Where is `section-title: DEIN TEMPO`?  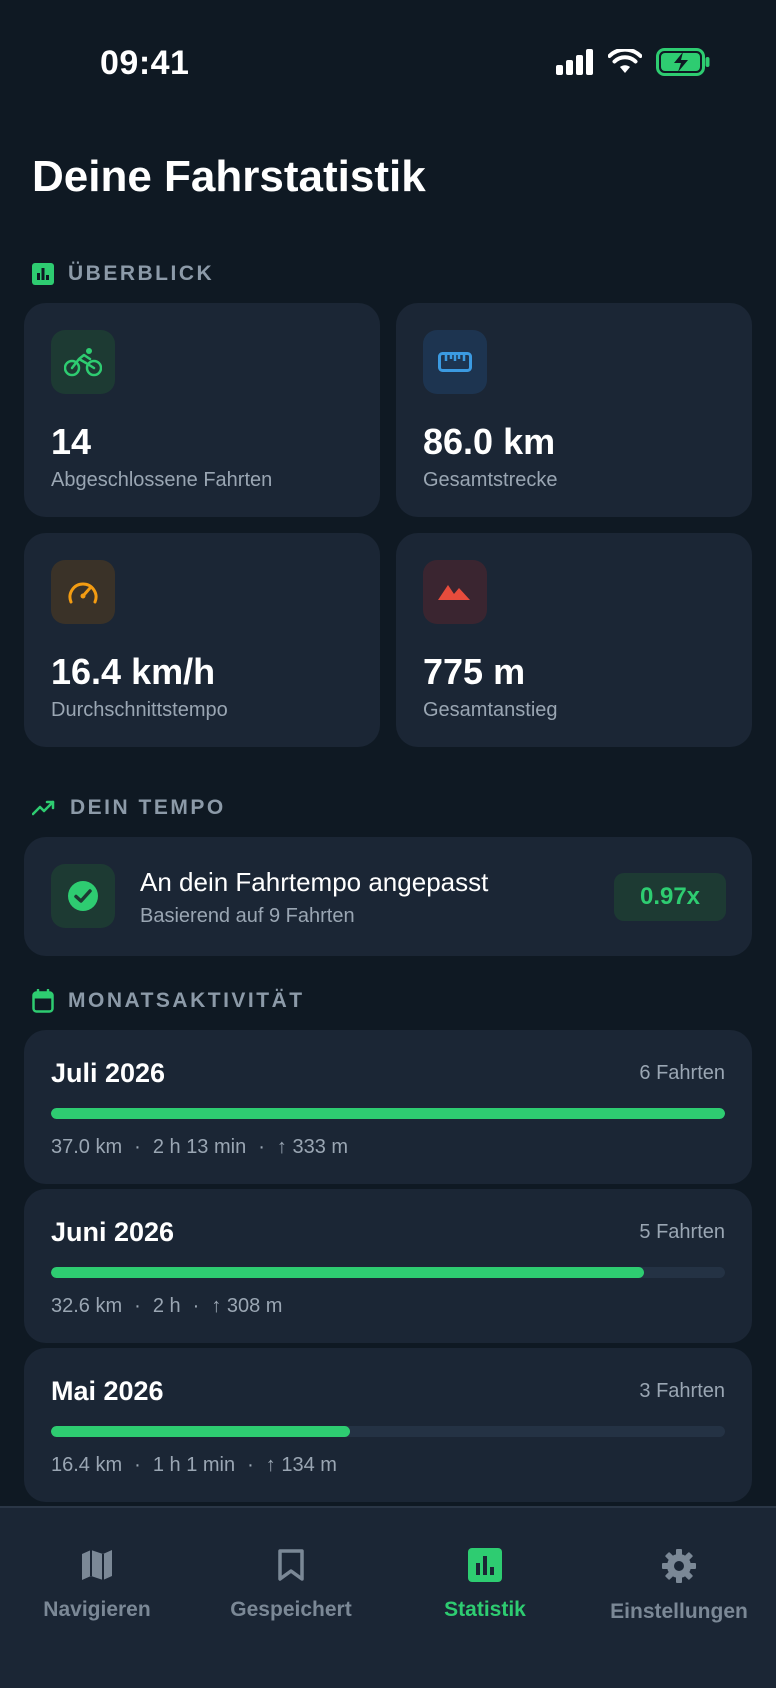
section-title: DEIN TEMPO is located at coordinates (148, 807).